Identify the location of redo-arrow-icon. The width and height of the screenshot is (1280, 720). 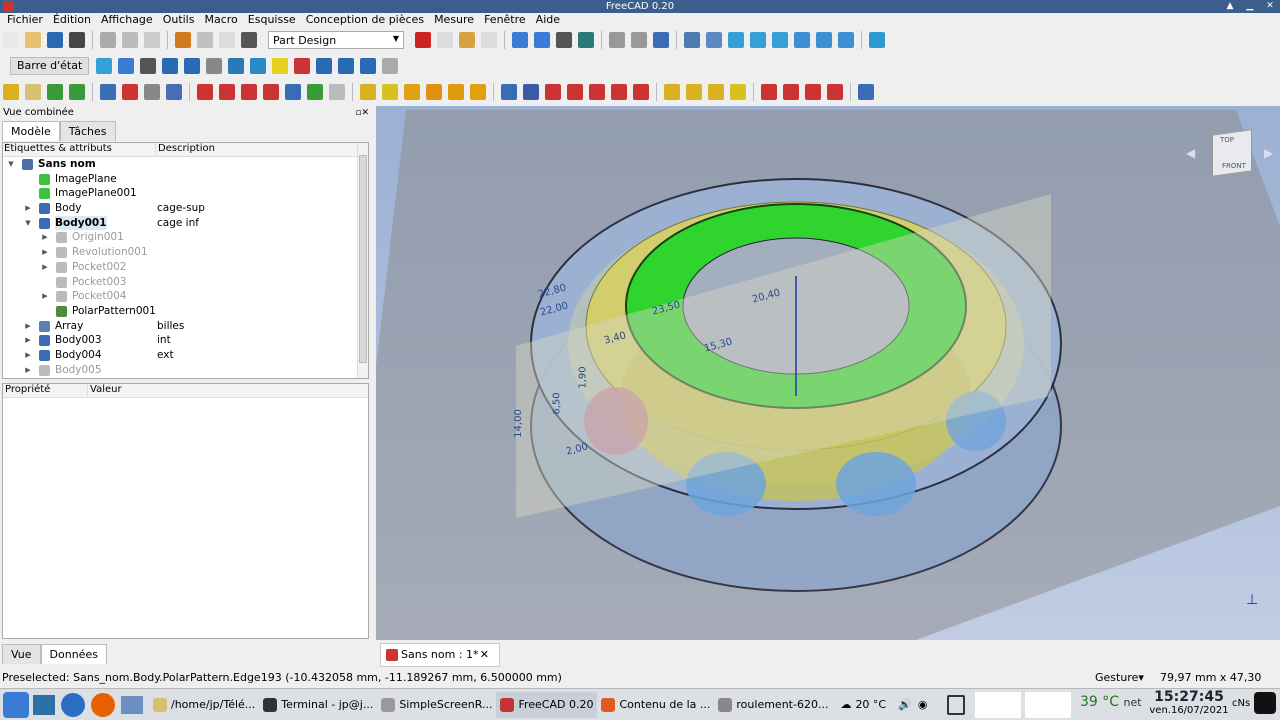
(192, 66).